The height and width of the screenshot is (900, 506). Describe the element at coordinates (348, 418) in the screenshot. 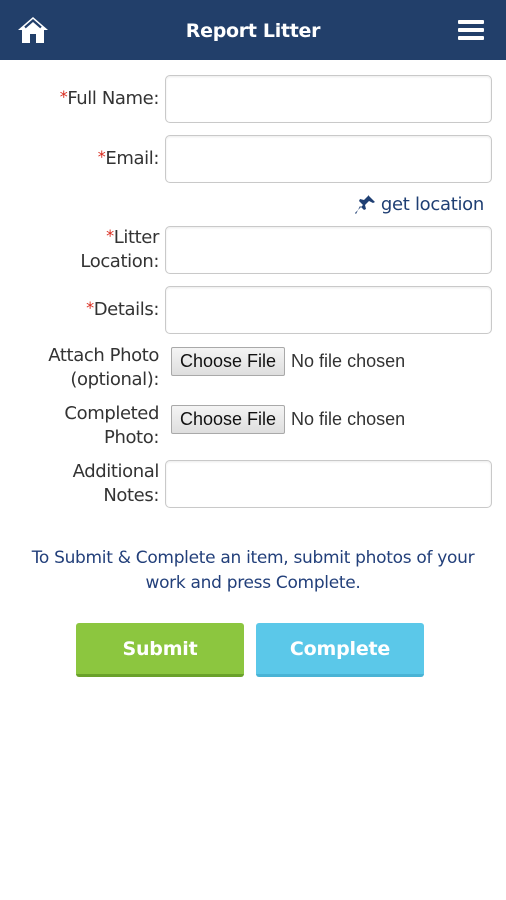

I see `completed-photo-status: No file chosen` at that location.